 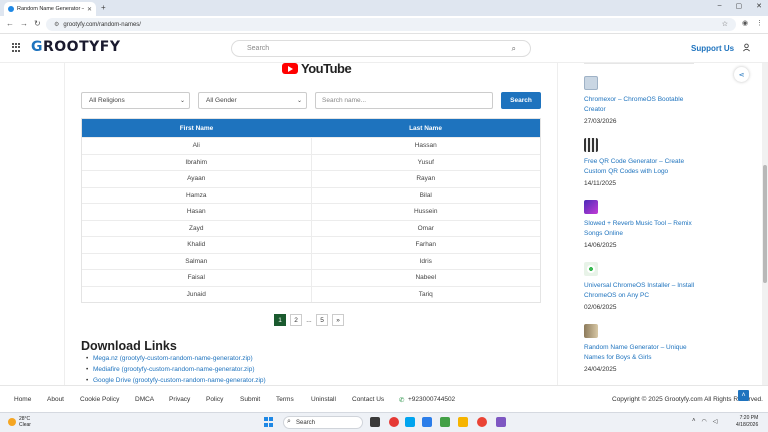 I want to click on table-row: Hasan Hussein, so click(x=311, y=211).